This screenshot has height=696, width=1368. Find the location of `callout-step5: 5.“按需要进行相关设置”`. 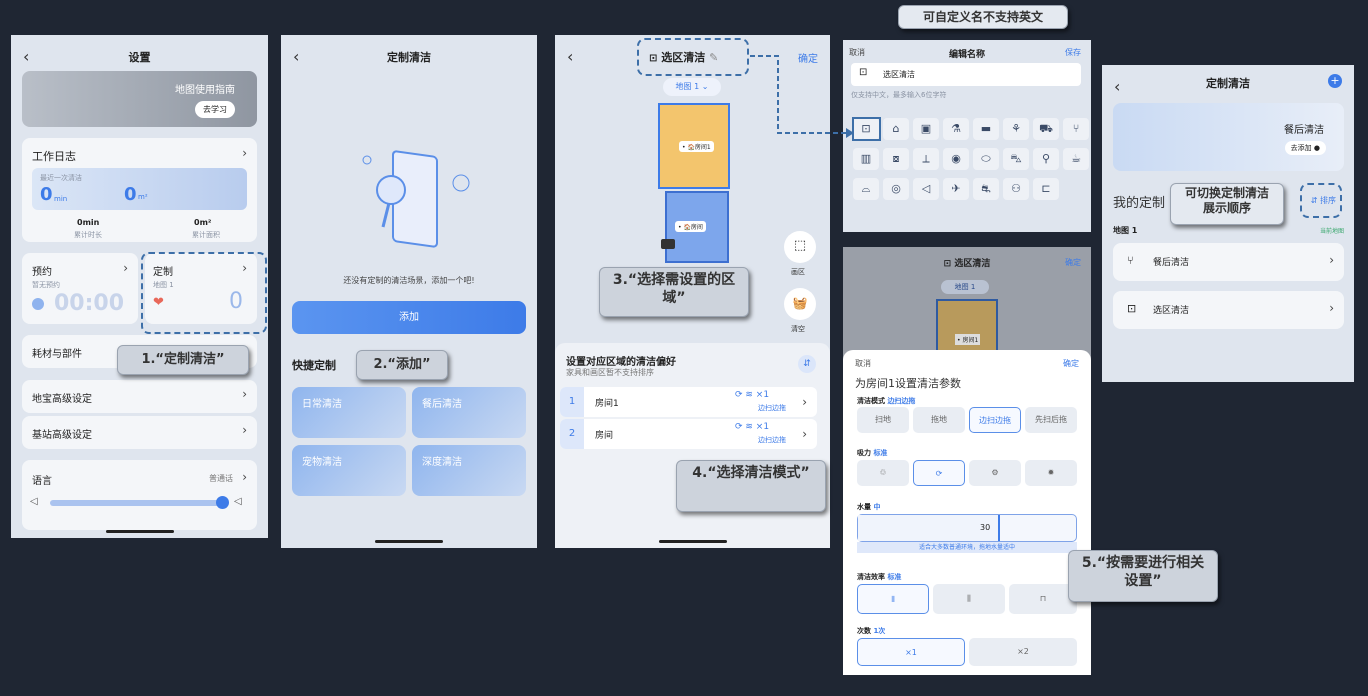

callout-step5: 5.“按需要进行相关设置” is located at coordinates (1143, 576).